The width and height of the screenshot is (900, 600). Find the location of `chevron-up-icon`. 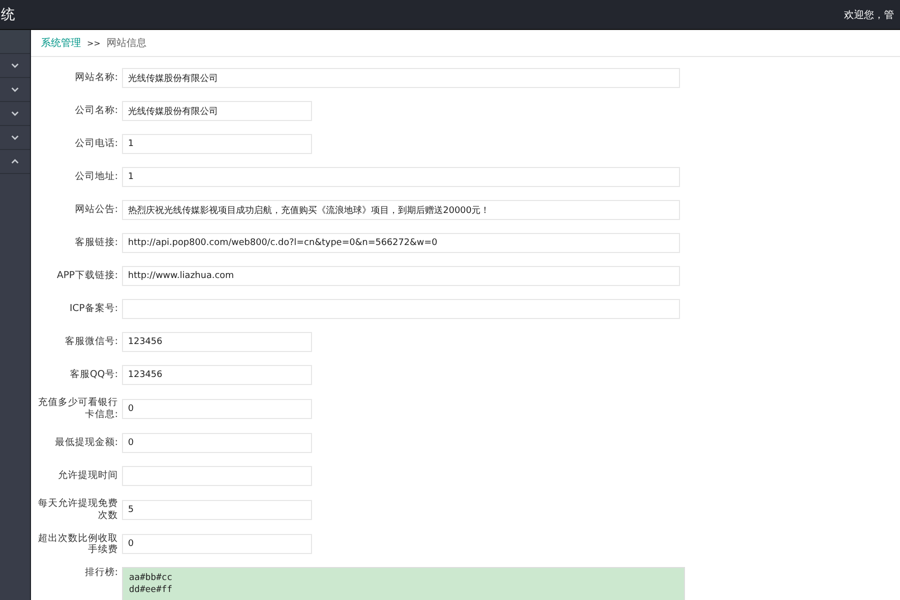

chevron-up-icon is located at coordinates (15, 161).